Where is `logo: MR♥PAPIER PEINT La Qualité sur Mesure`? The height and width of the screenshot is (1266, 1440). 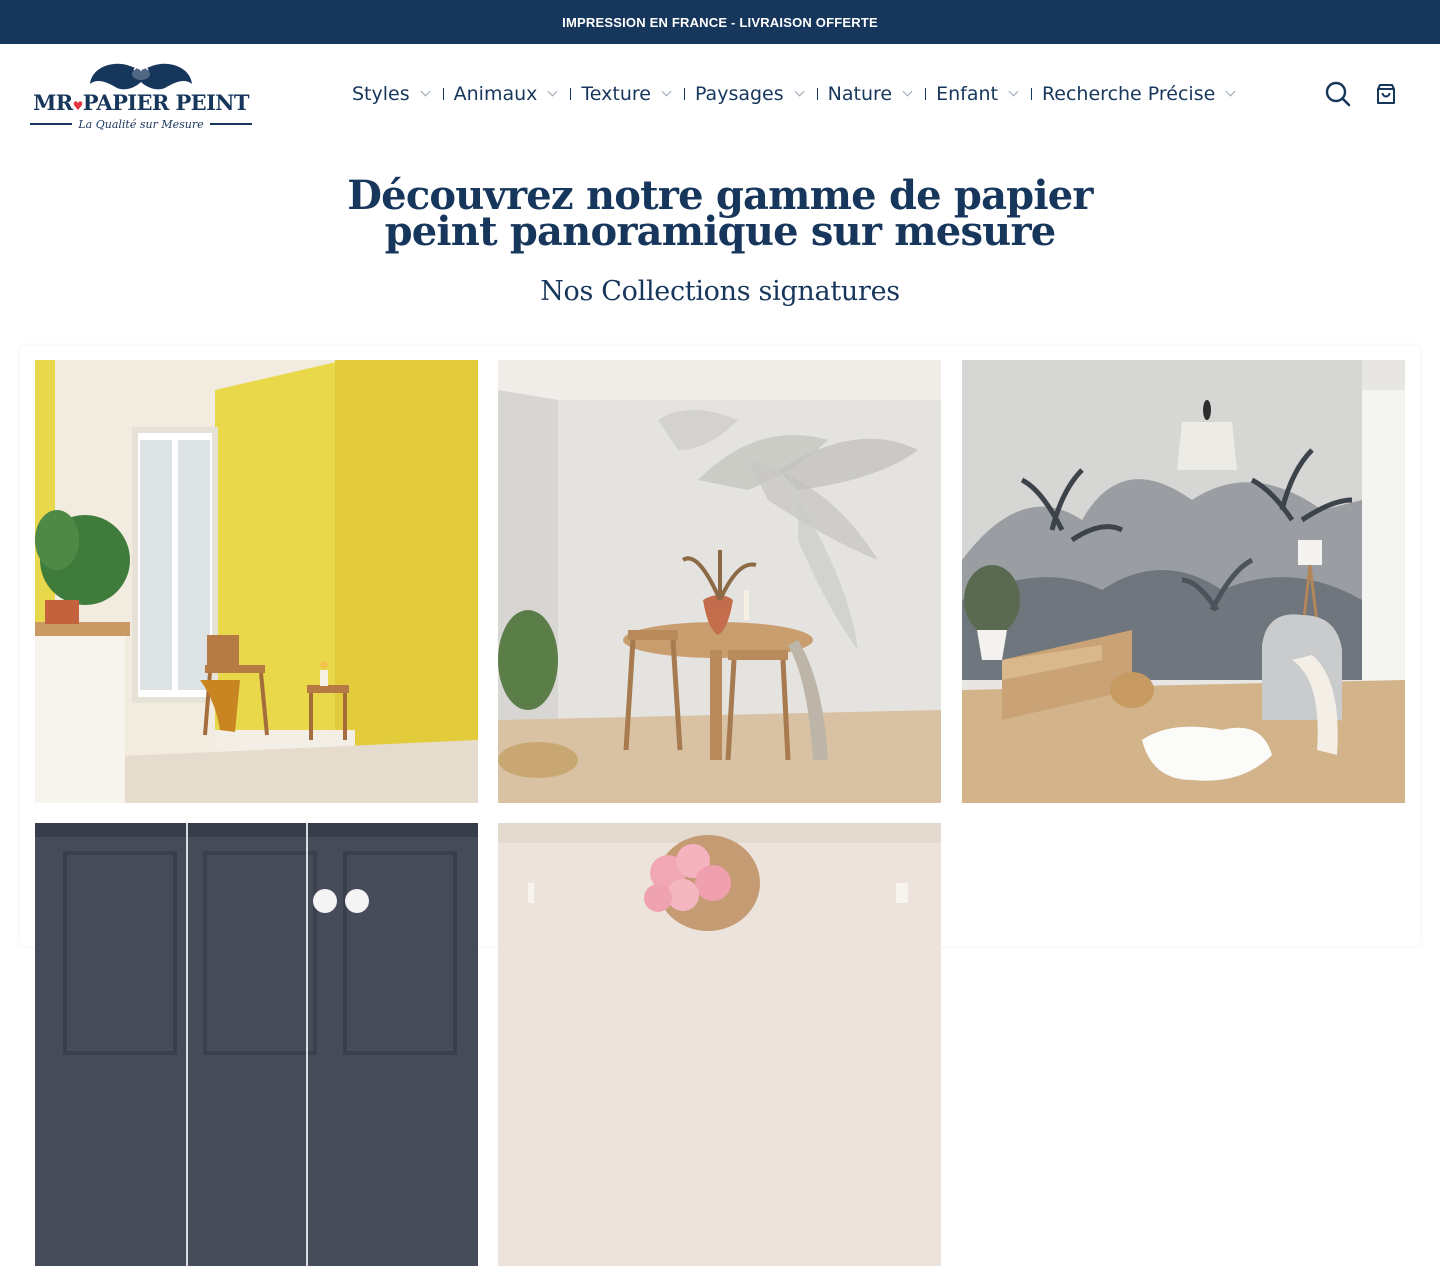
logo: MR♥PAPIER PEINT La Qualité sur Mesure is located at coordinates (141, 94).